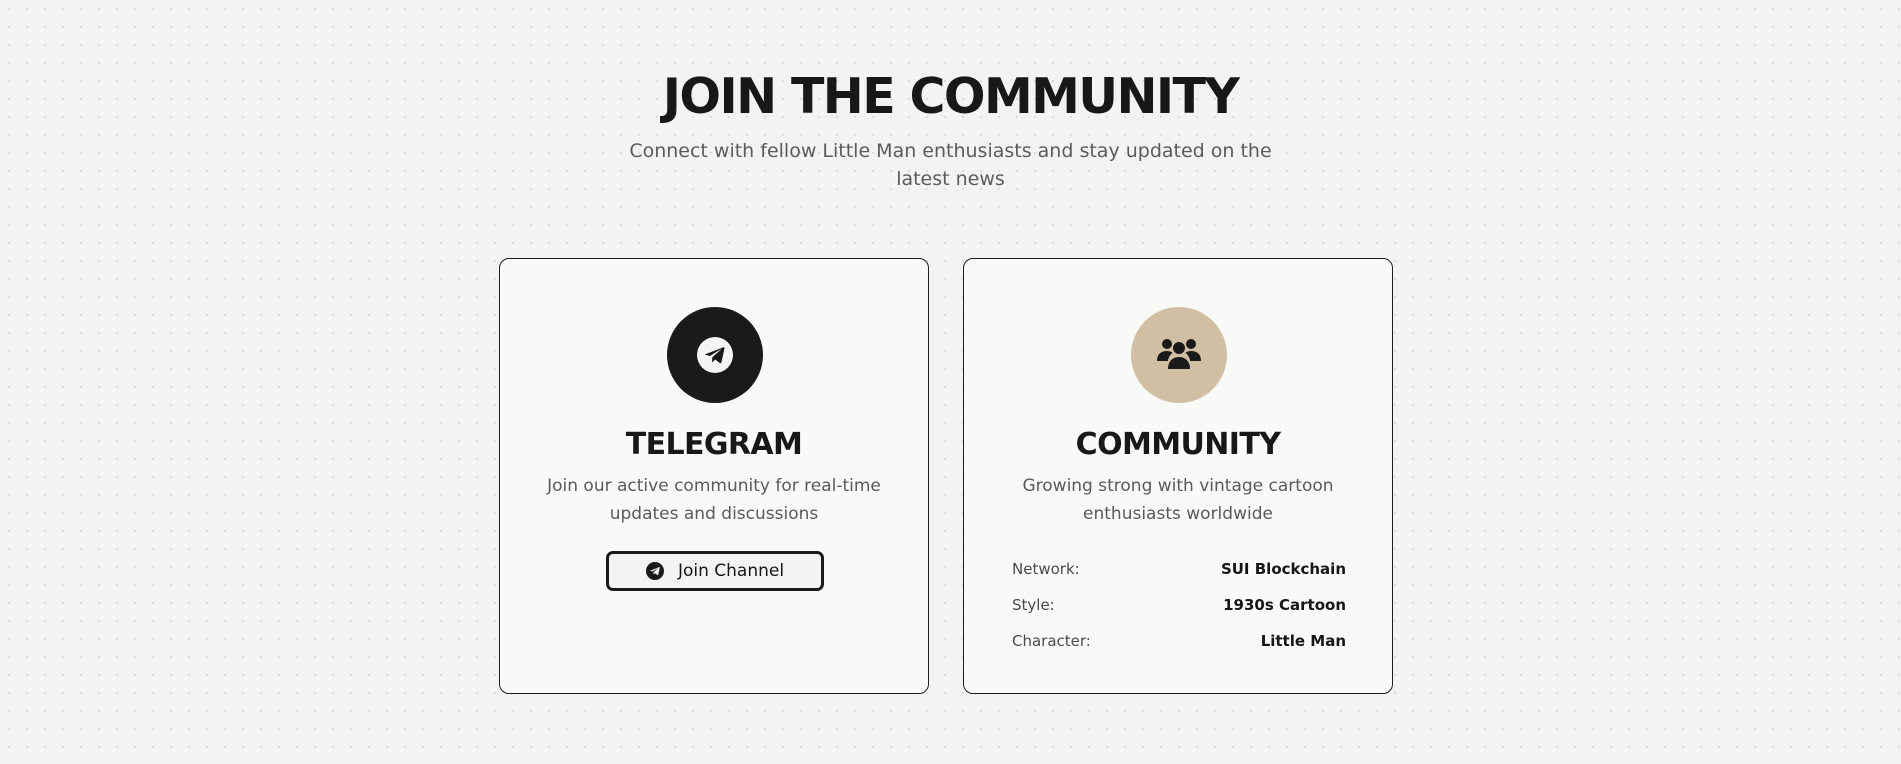  Describe the element at coordinates (1283, 569) in the screenshot. I see `detail-value: SUI Blockchain` at that location.